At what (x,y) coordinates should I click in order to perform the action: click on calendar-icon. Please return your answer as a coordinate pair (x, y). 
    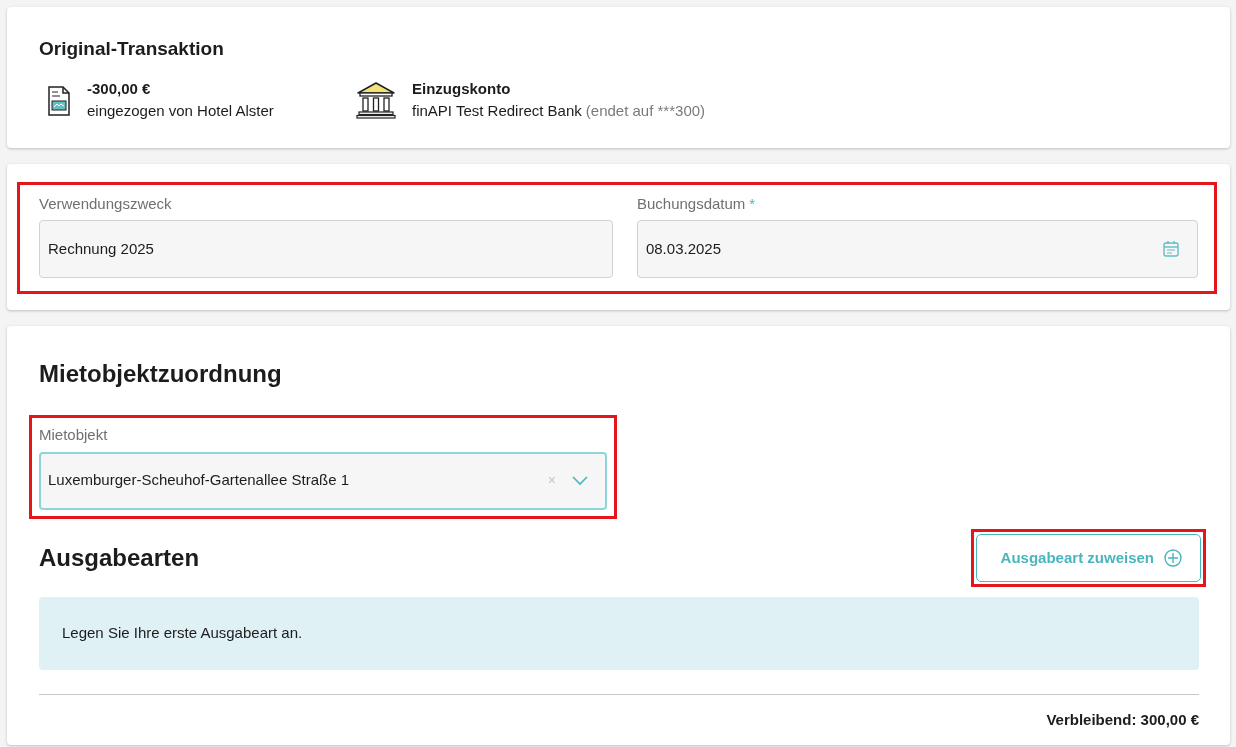
    Looking at the image, I should click on (1171, 249).